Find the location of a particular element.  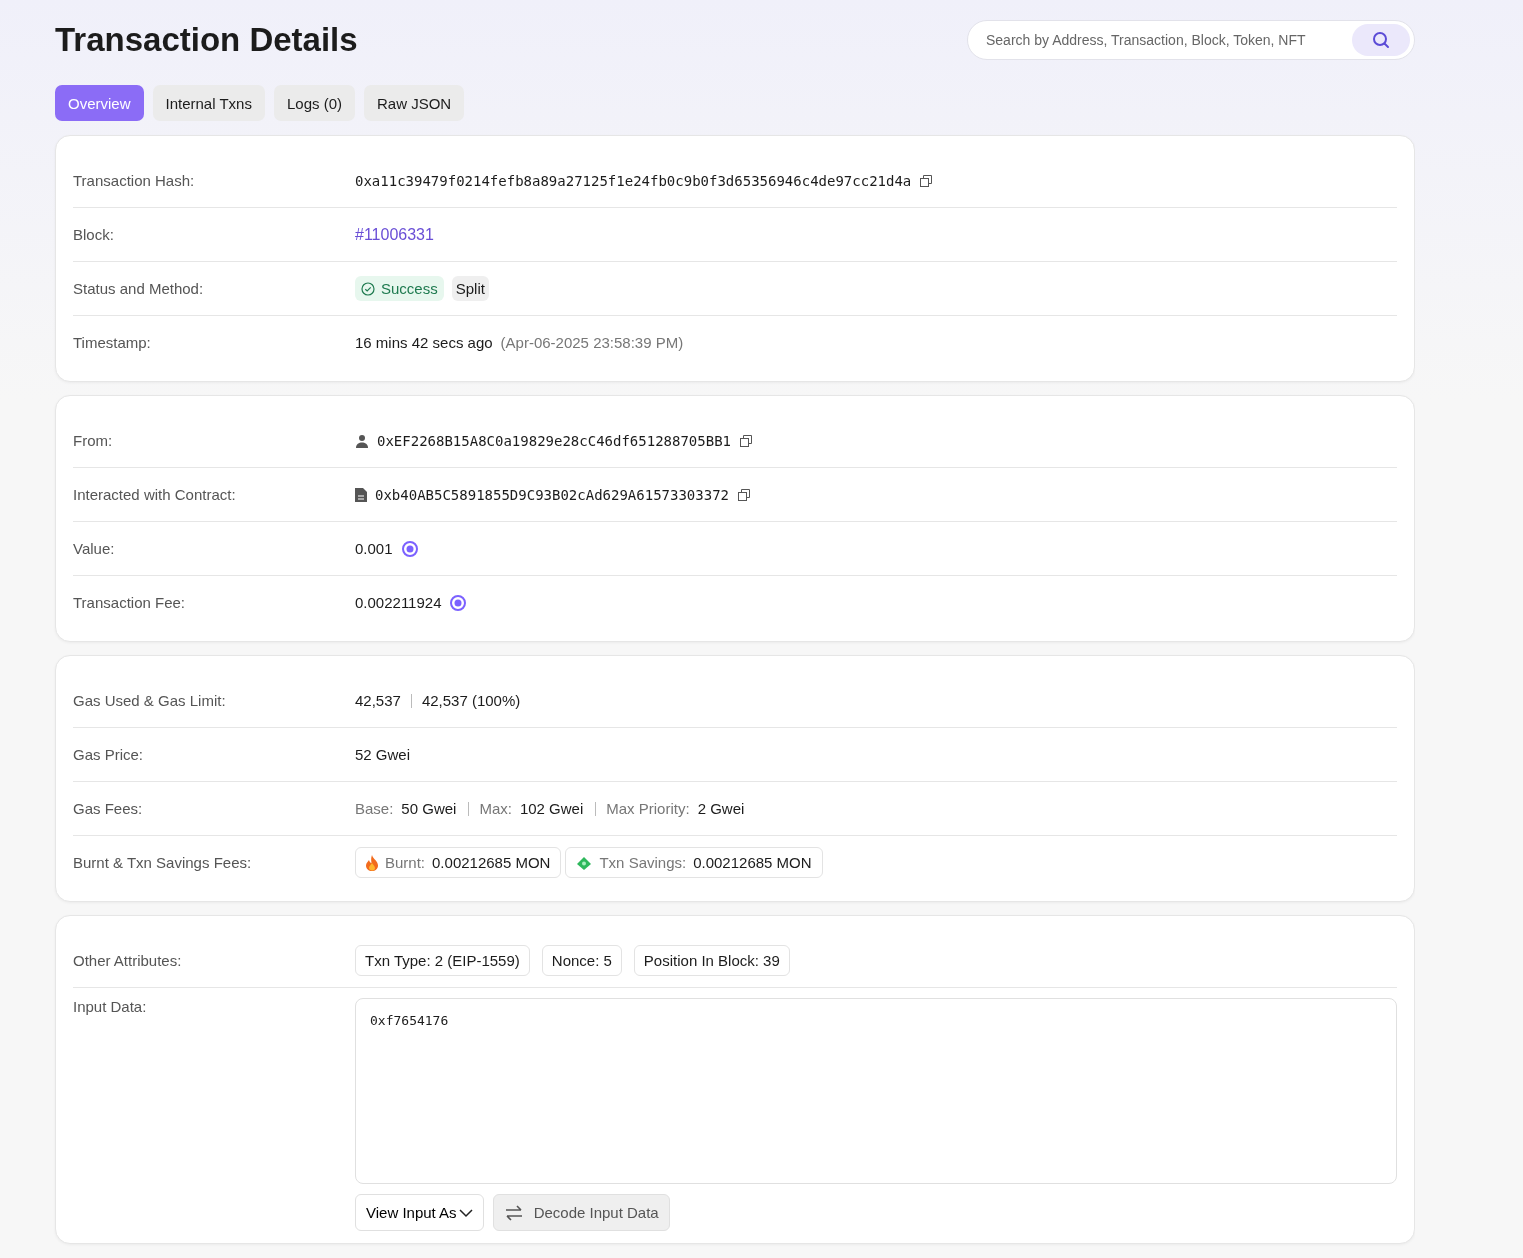

person-icon is located at coordinates (362, 440).